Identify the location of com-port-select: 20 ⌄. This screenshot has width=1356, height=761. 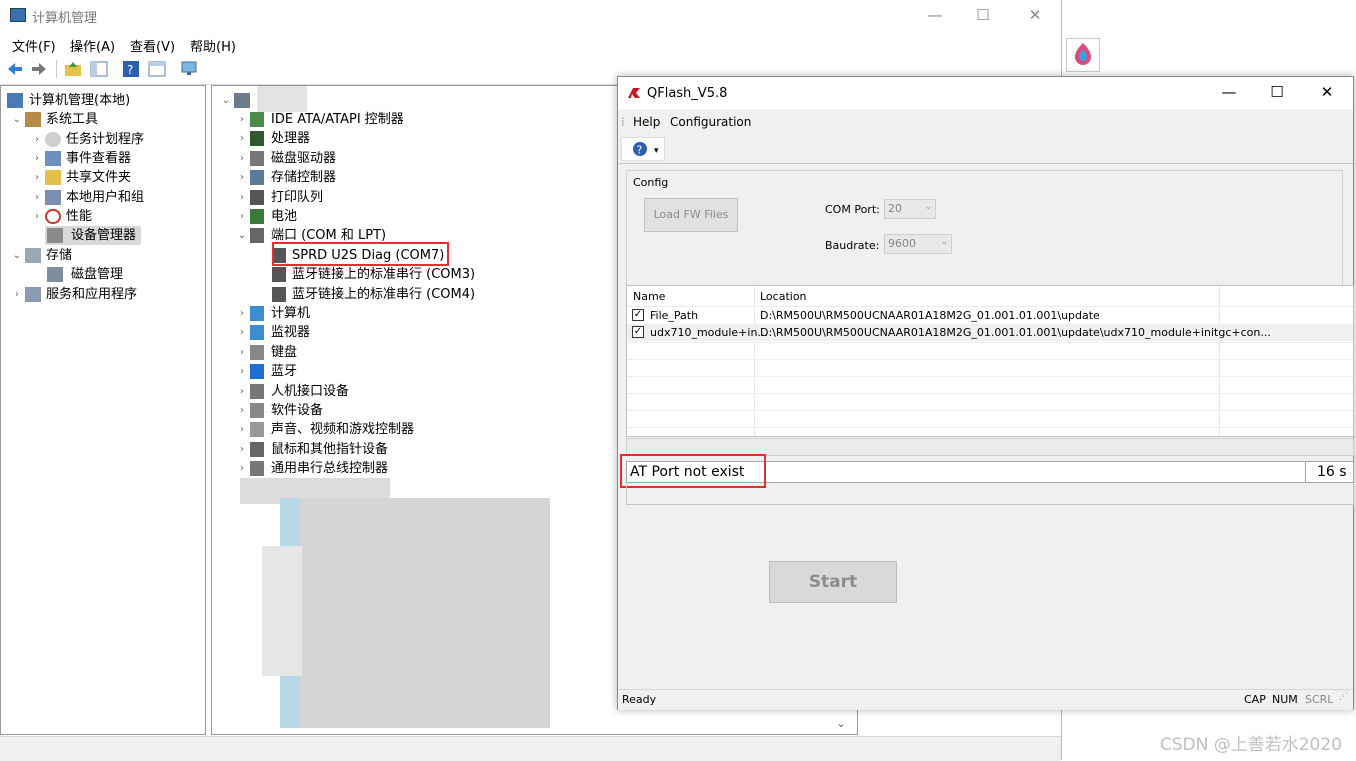
(910, 209).